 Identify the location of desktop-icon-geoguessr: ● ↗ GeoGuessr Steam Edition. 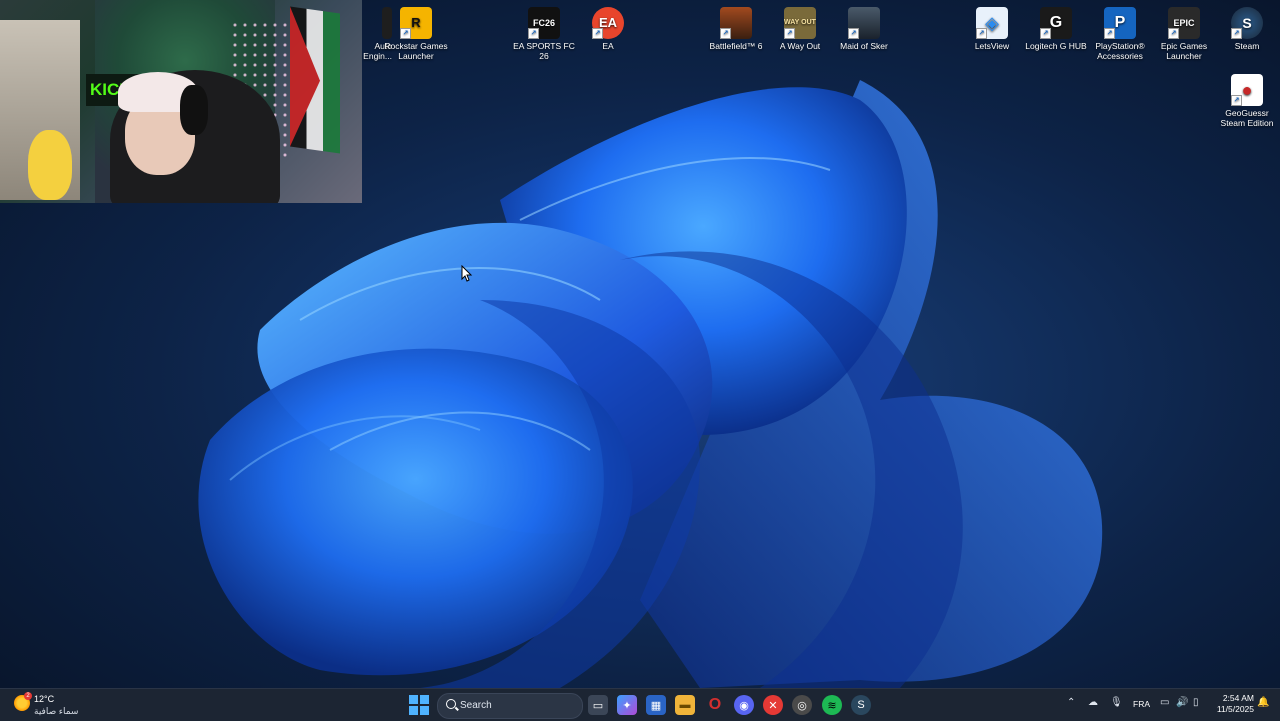
(1247, 98).